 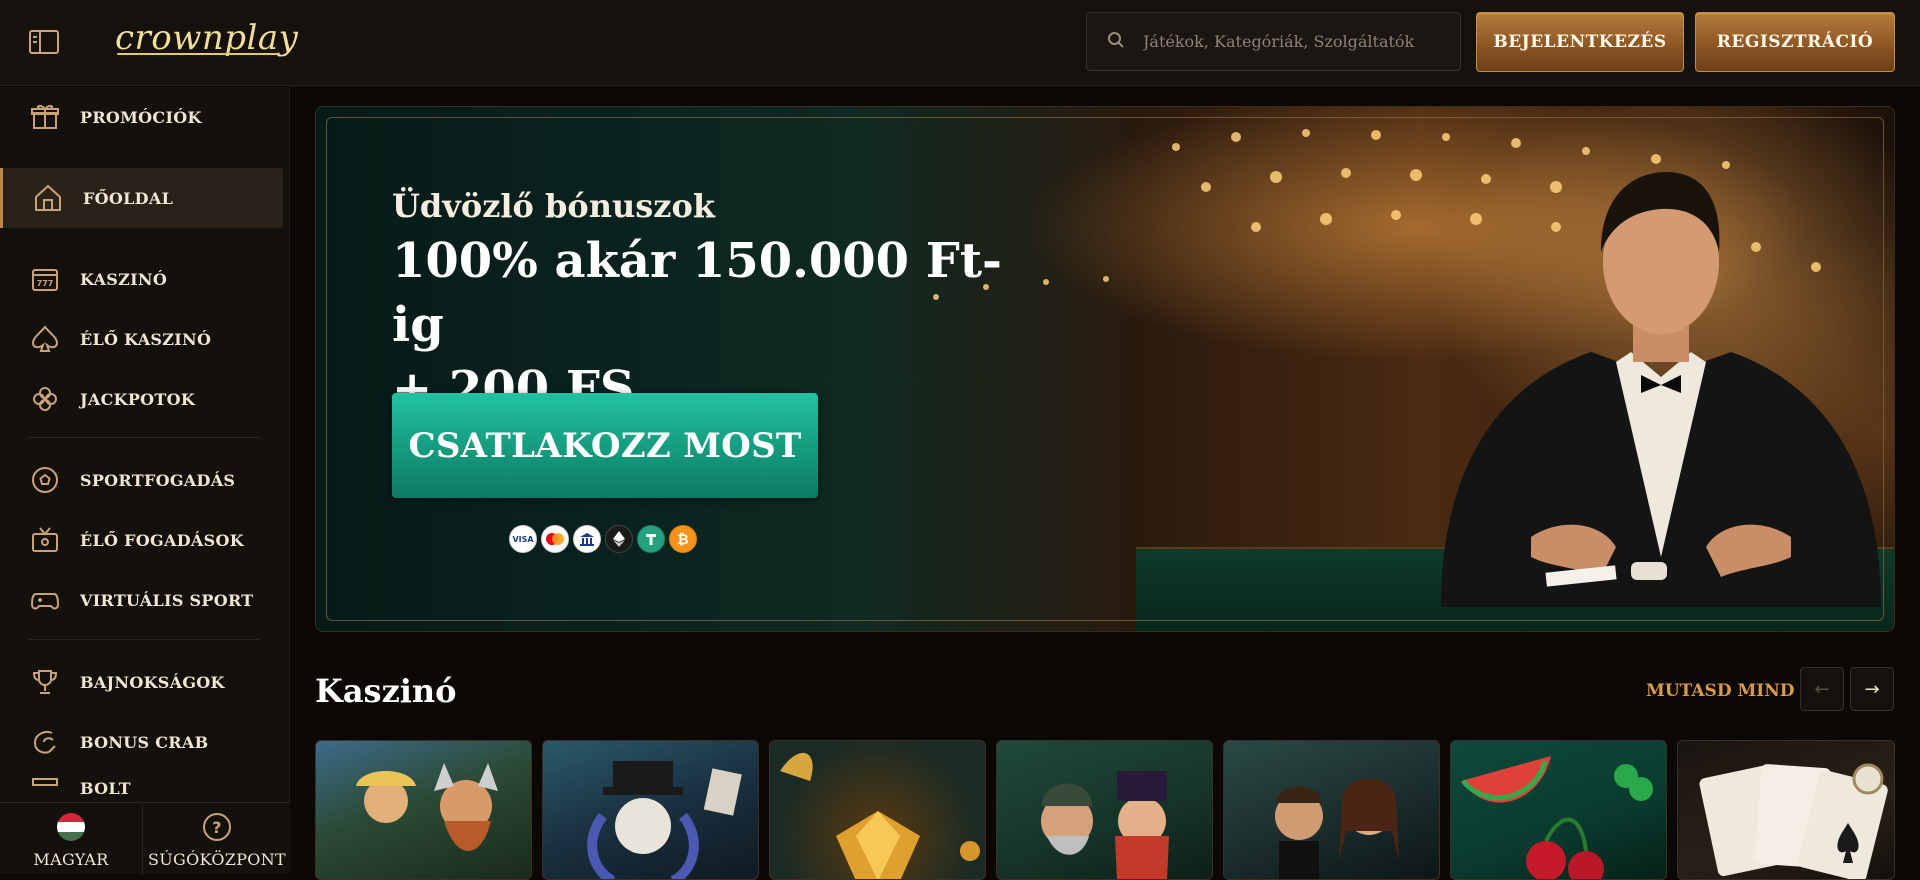 I want to click on section-title-casino: Kaszinó, so click(x=386, y=691).